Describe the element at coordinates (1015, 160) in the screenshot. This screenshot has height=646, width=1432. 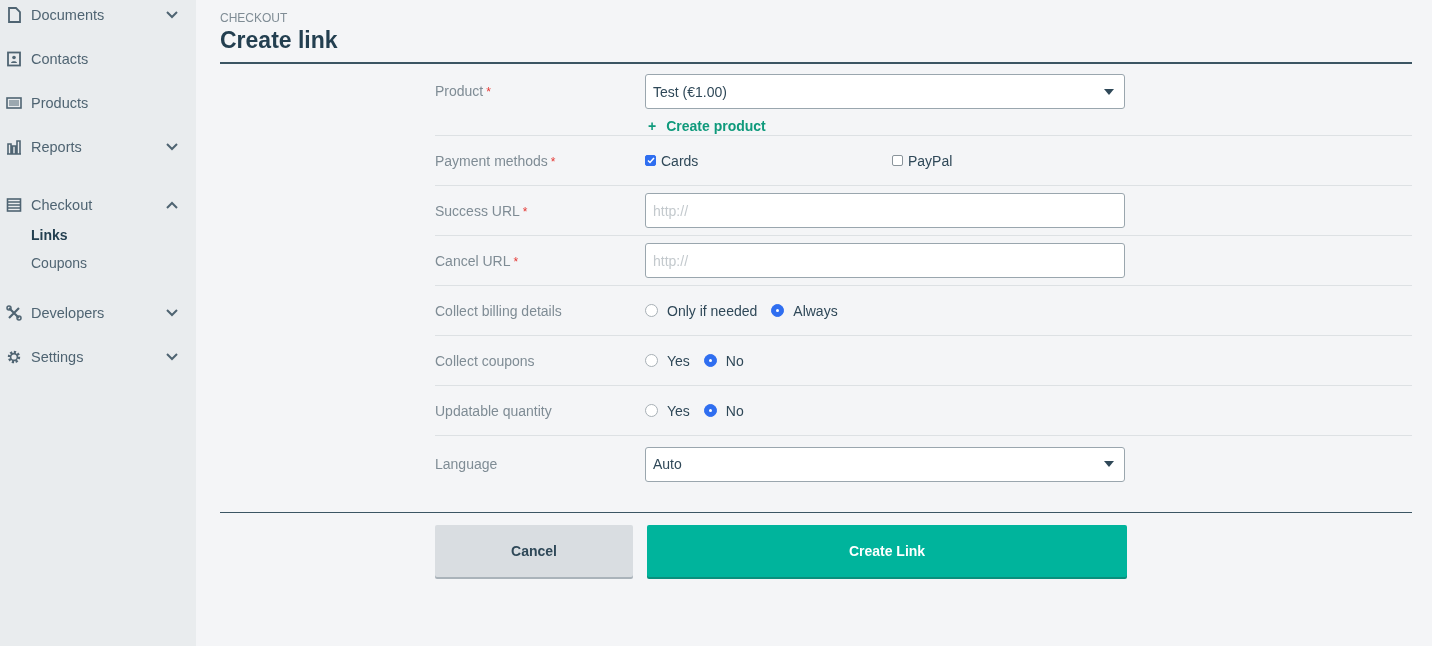
I see `checkbox-option: PayPal` at that location.